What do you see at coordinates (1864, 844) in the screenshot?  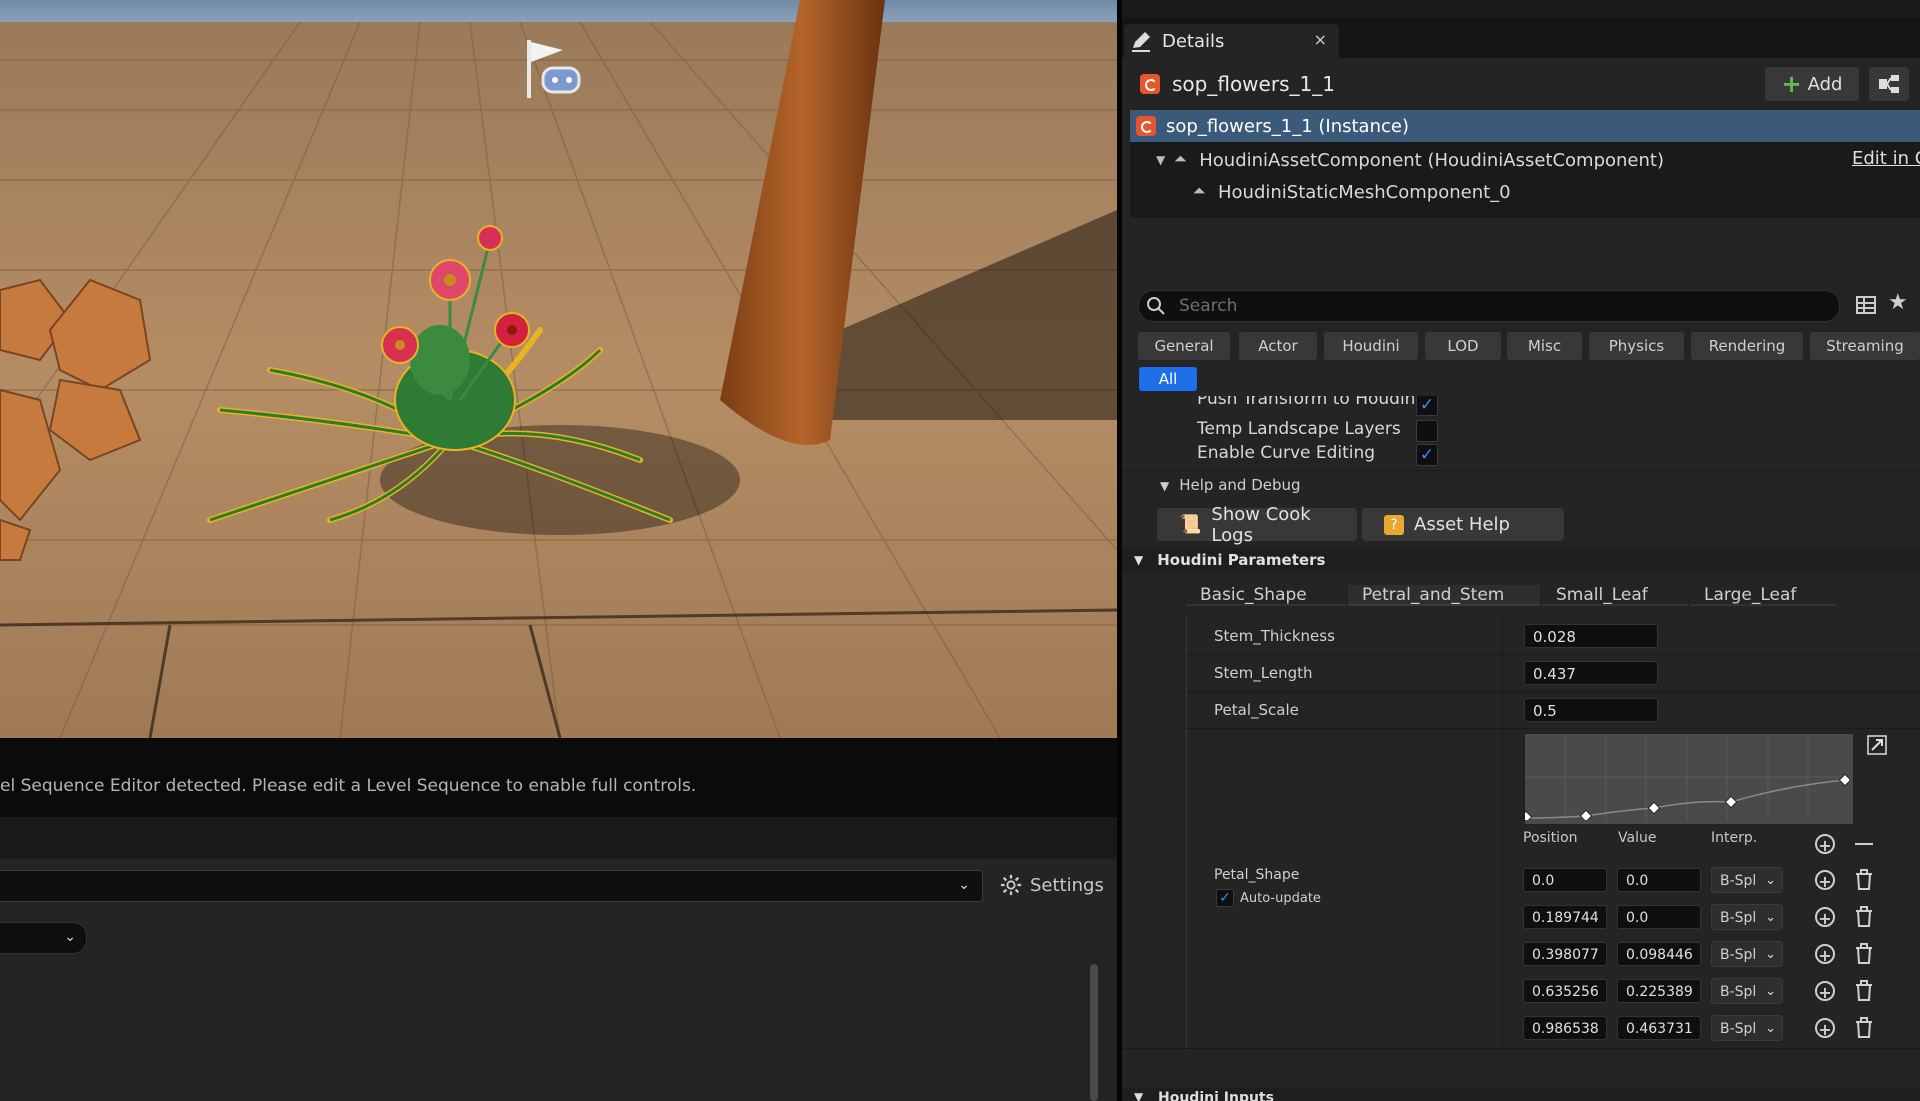 I see `remove-point-icon` at bounding box center [1864, 844].